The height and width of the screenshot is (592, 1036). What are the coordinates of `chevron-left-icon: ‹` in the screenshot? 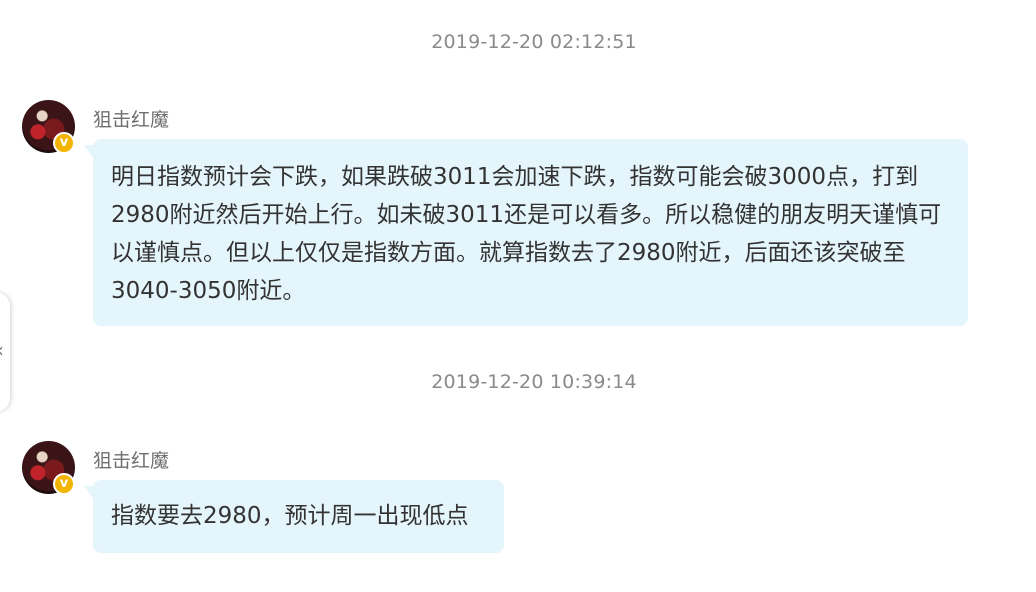 It's located at (2, 350).